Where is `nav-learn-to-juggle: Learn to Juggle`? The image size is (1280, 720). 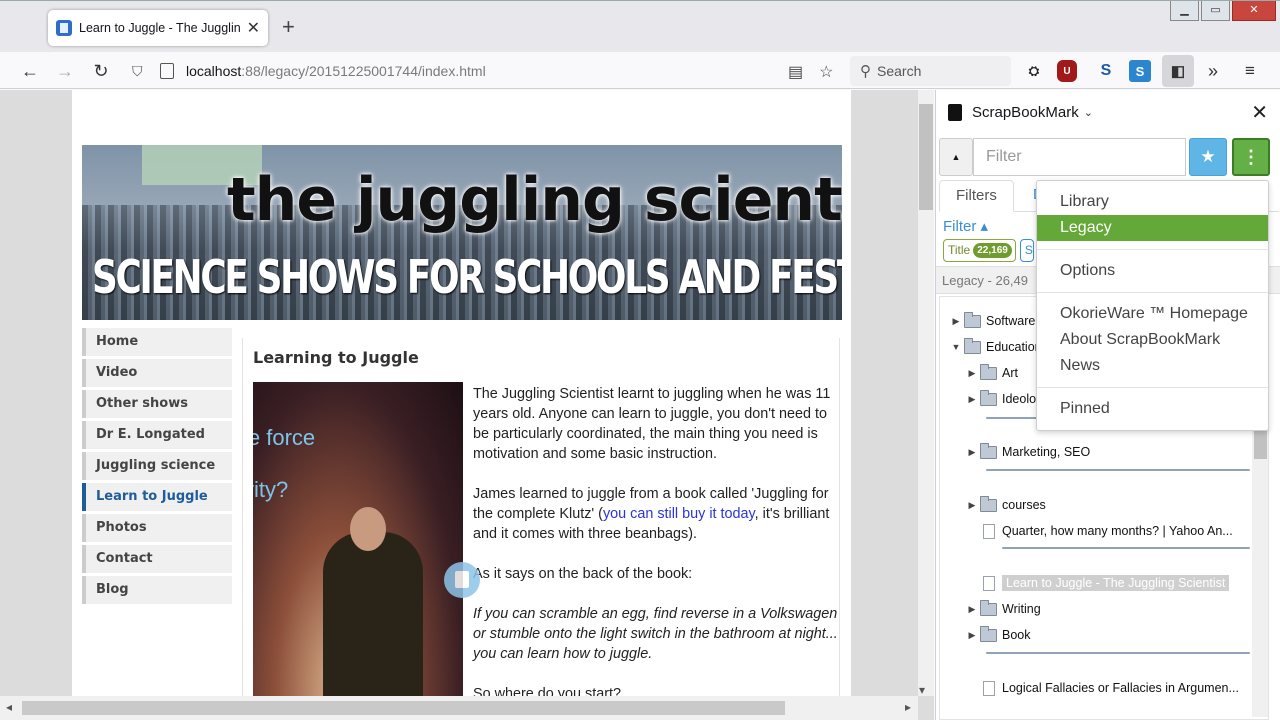
nav-learn-to-juggle: Learn to Juggle is located at coordinates (157, 497).